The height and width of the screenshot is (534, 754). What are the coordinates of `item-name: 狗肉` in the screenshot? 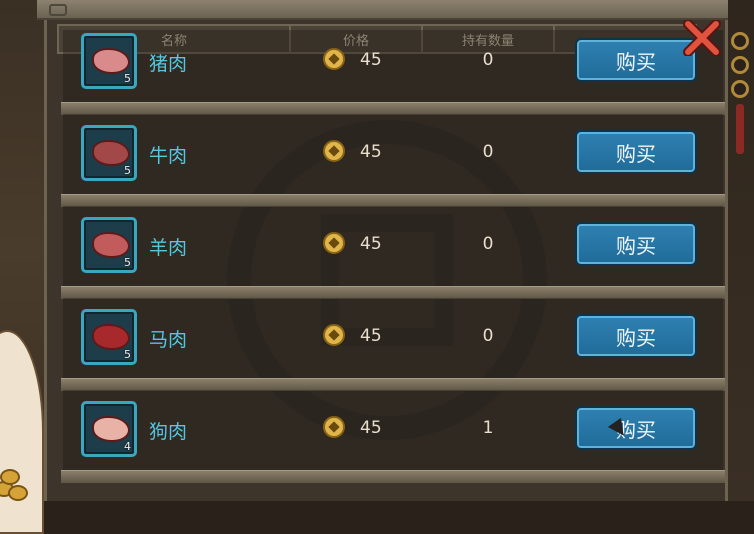 It's located at (168, 432).